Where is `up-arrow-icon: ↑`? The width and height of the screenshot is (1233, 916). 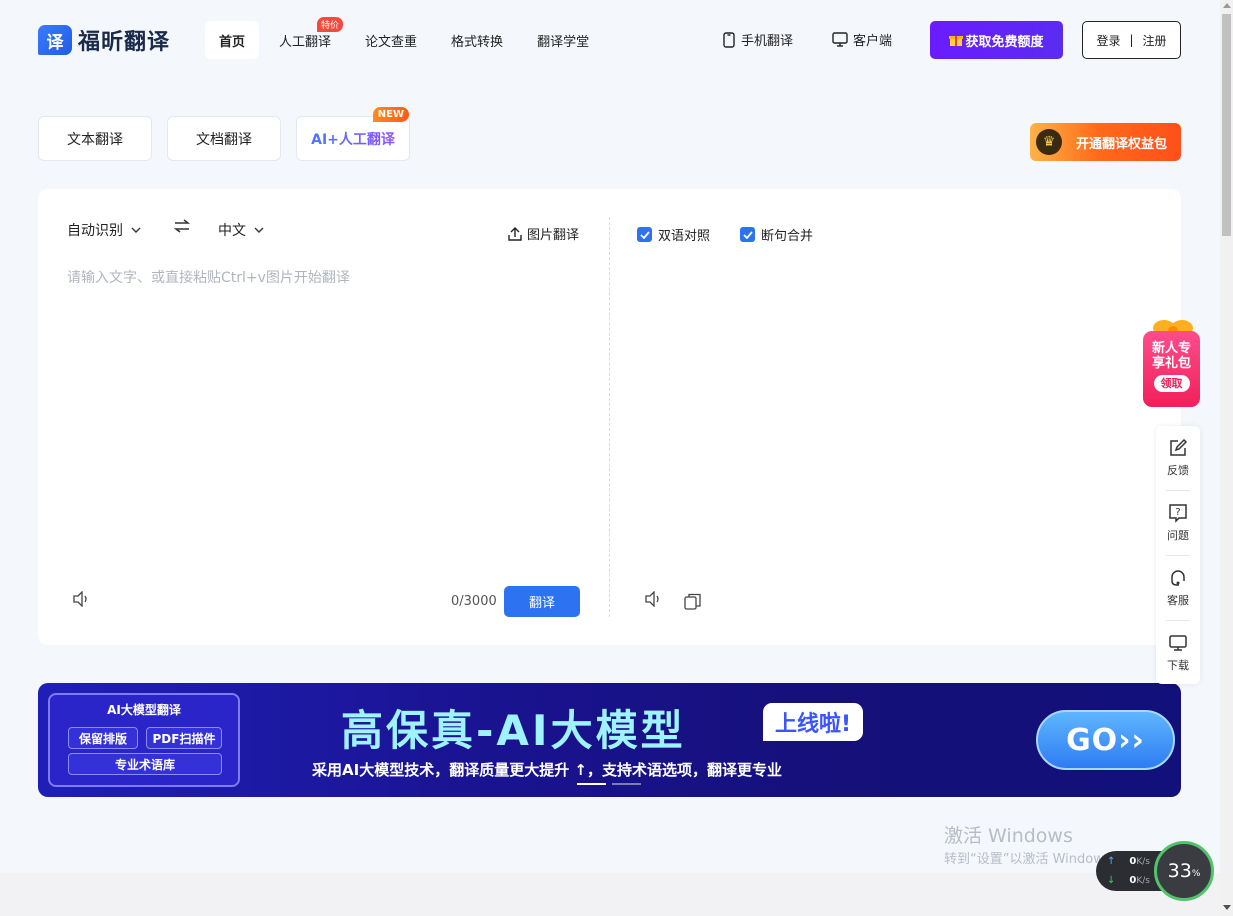 up-arrow-icon: ↑ is located at coordinates (1111, 861).